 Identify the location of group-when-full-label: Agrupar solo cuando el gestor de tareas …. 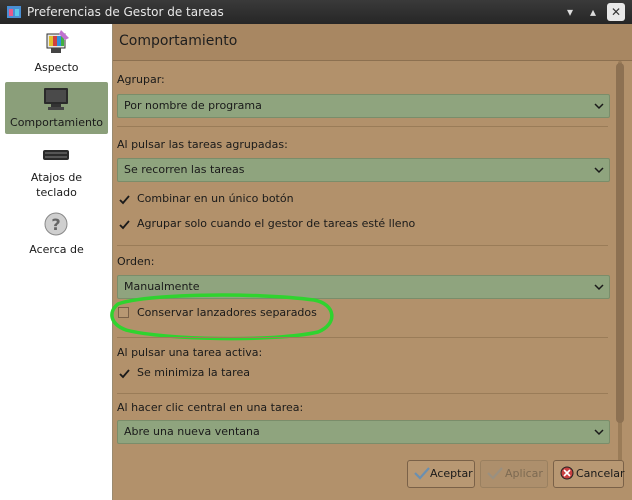
(276, 223).